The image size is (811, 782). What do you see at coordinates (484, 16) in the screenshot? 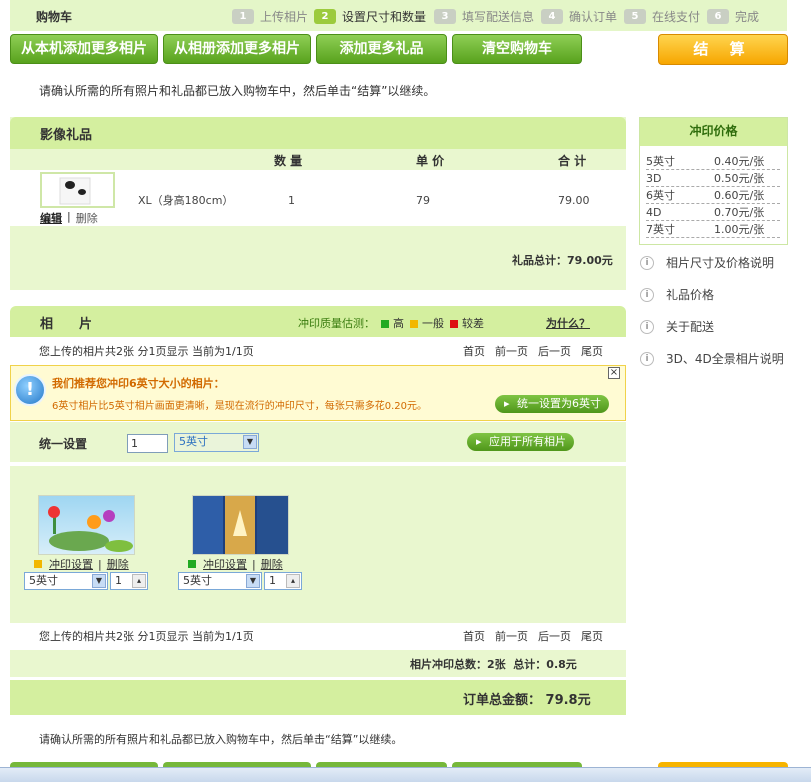
I see `step-3: 3 填写配送信息` at bounding box center [484, 16].